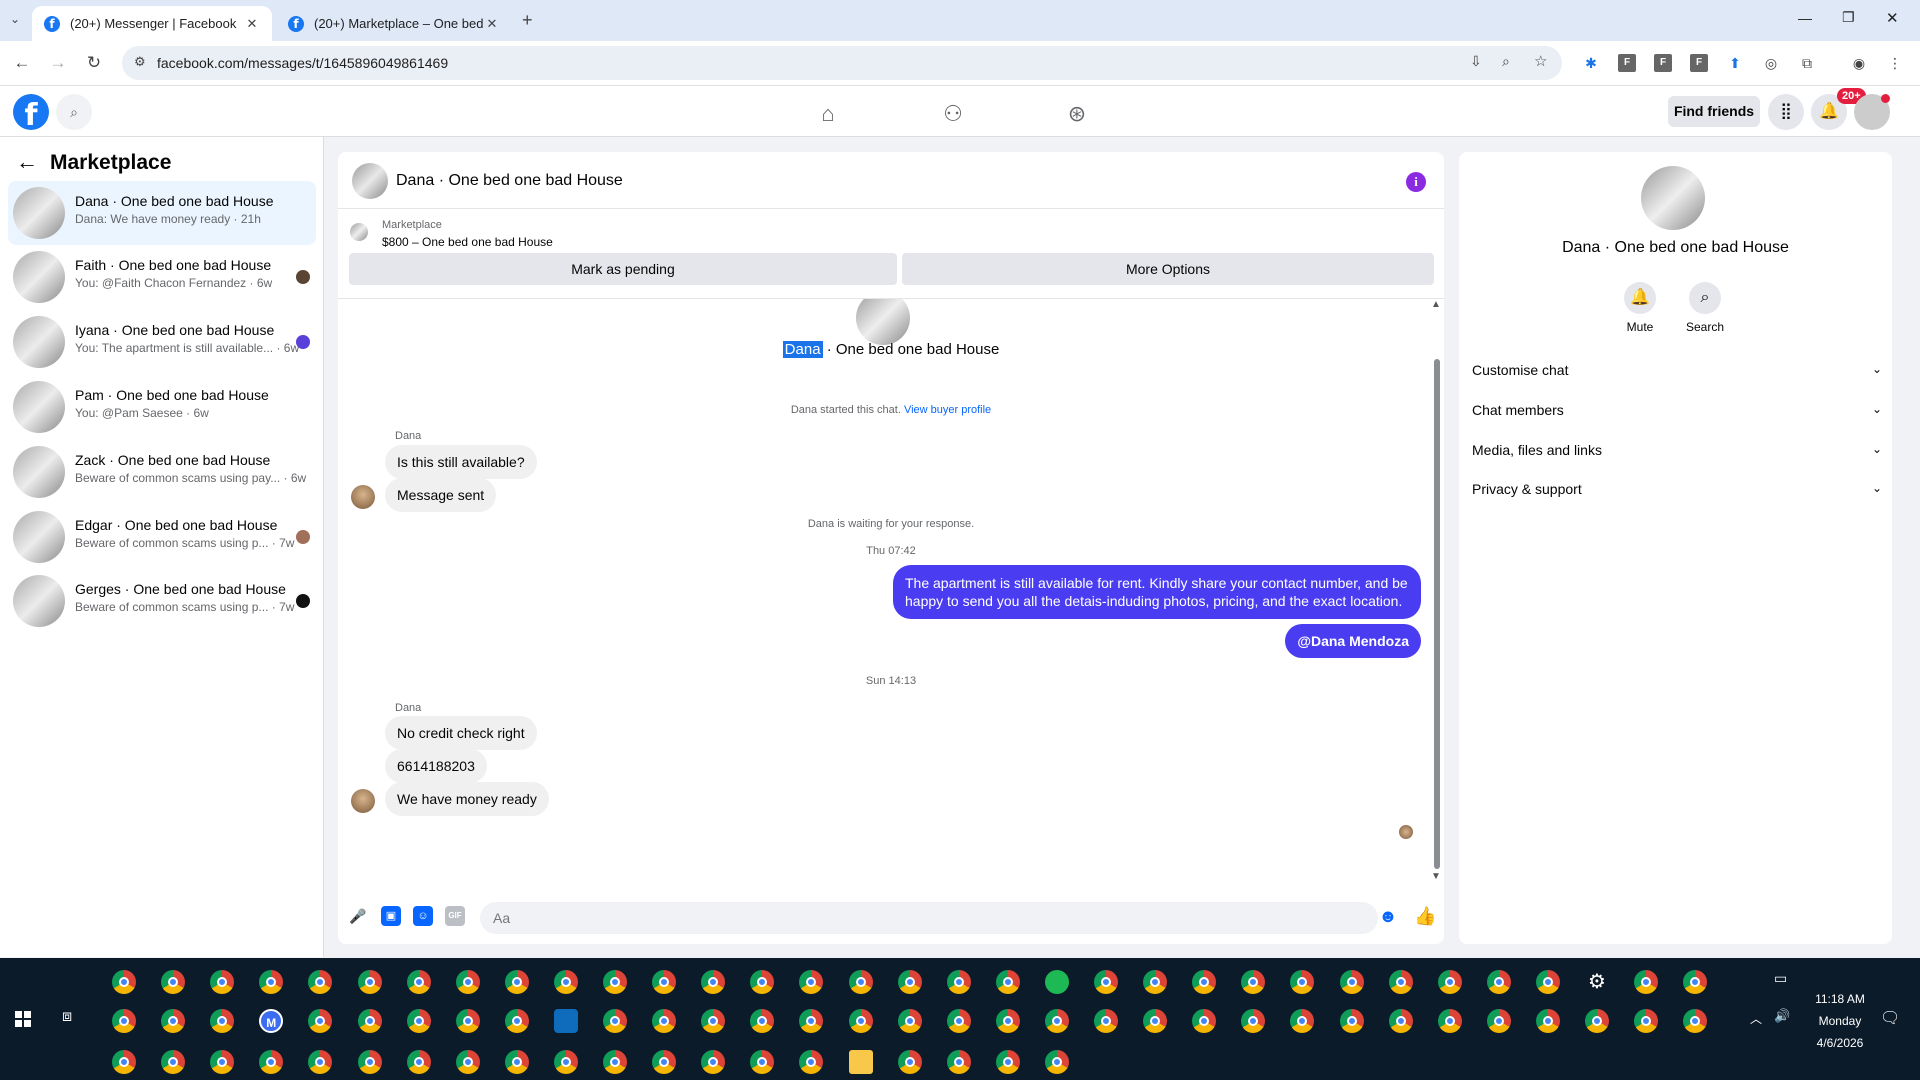  I want to click on restore-icon: ❐, so click(1848, 17).